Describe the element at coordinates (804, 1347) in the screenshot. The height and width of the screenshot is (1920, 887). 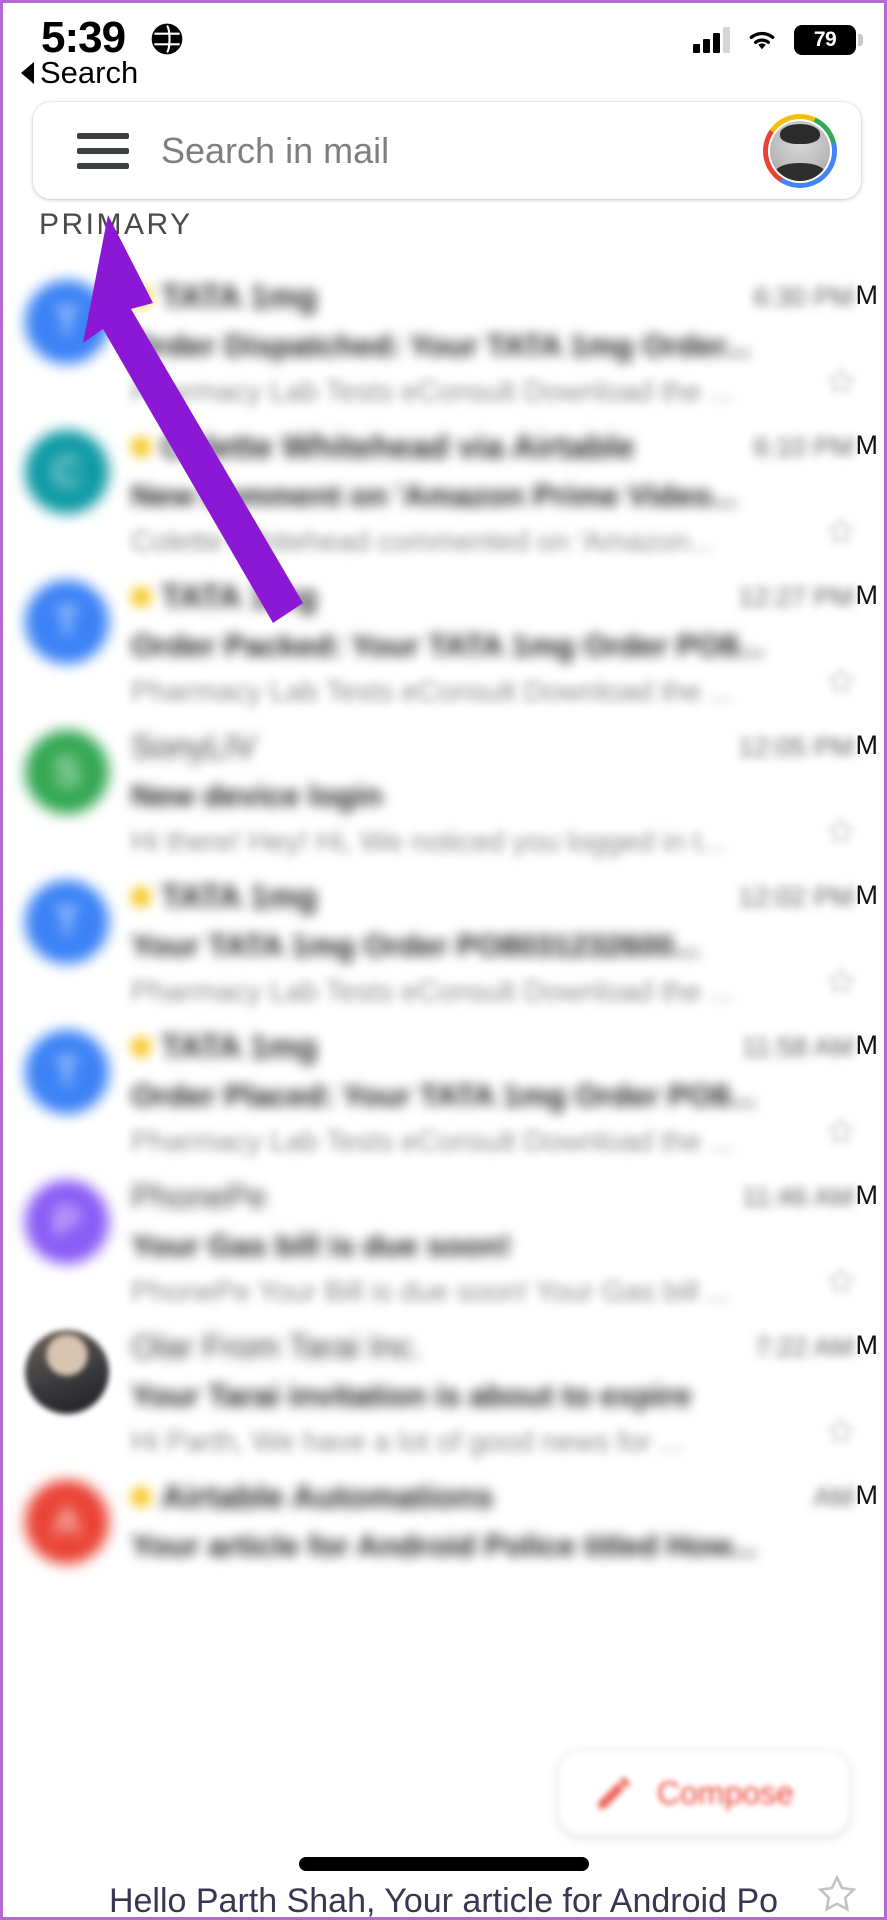
I see `email-timestamp: 7:22 AM` at that location.